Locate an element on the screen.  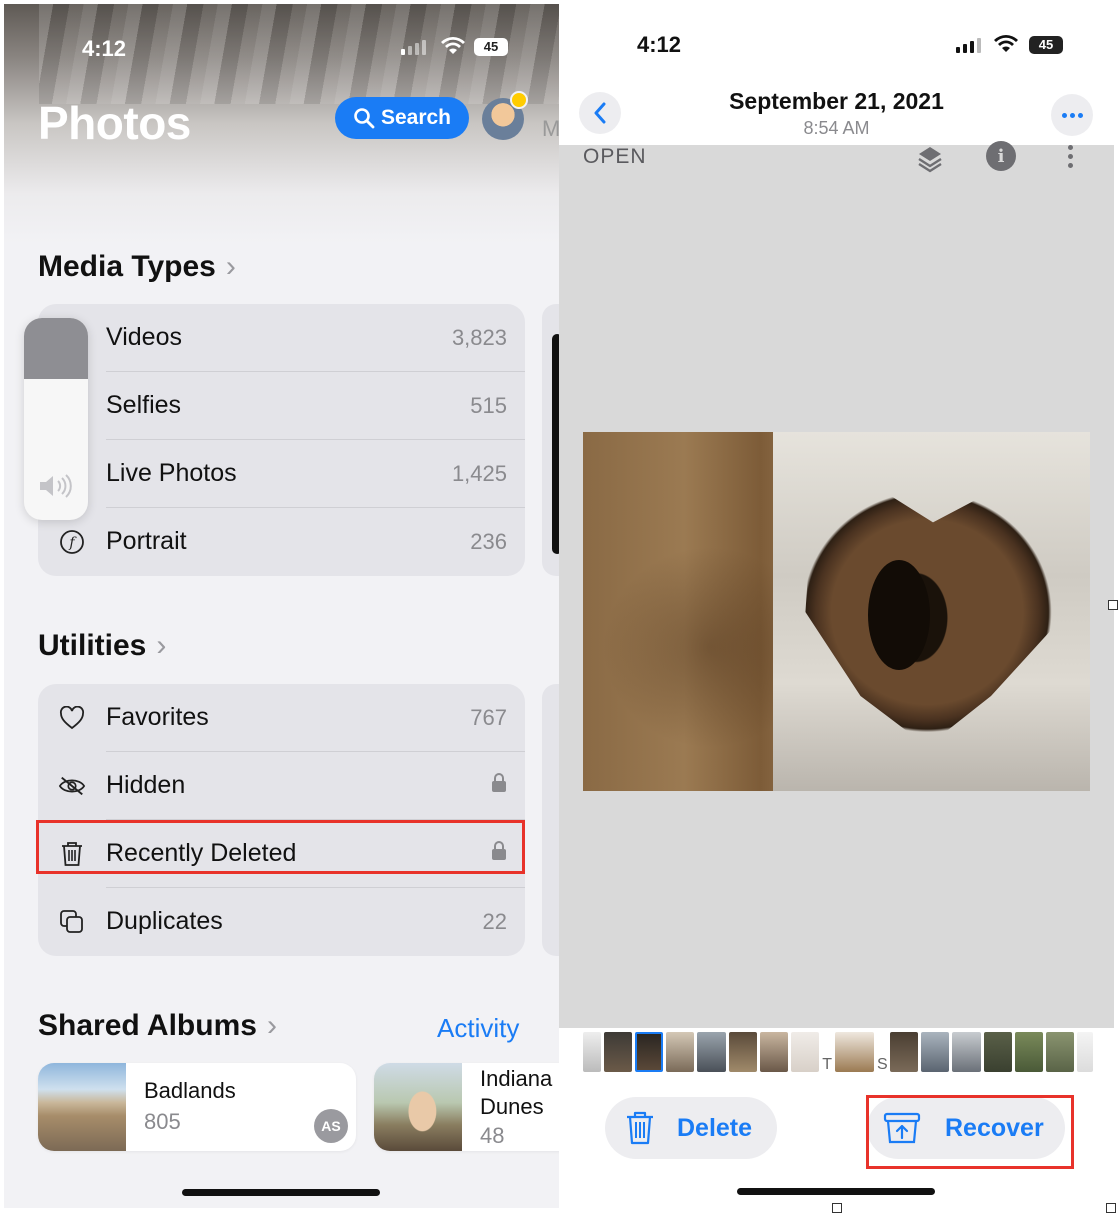
thumbnail-letter: T is located at coordinates (827, 1064).